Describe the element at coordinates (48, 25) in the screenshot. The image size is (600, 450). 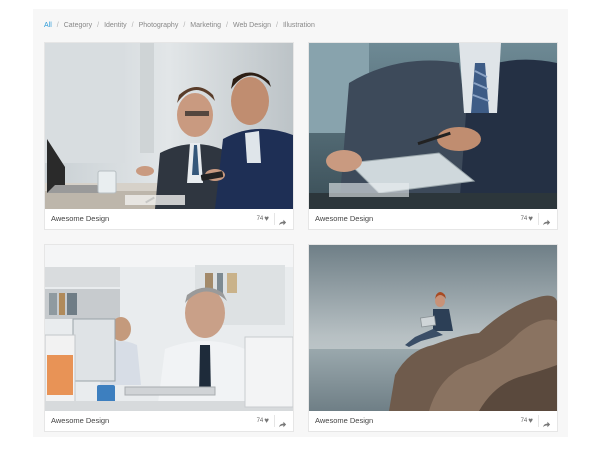
I see `filter-all: All` at that location.